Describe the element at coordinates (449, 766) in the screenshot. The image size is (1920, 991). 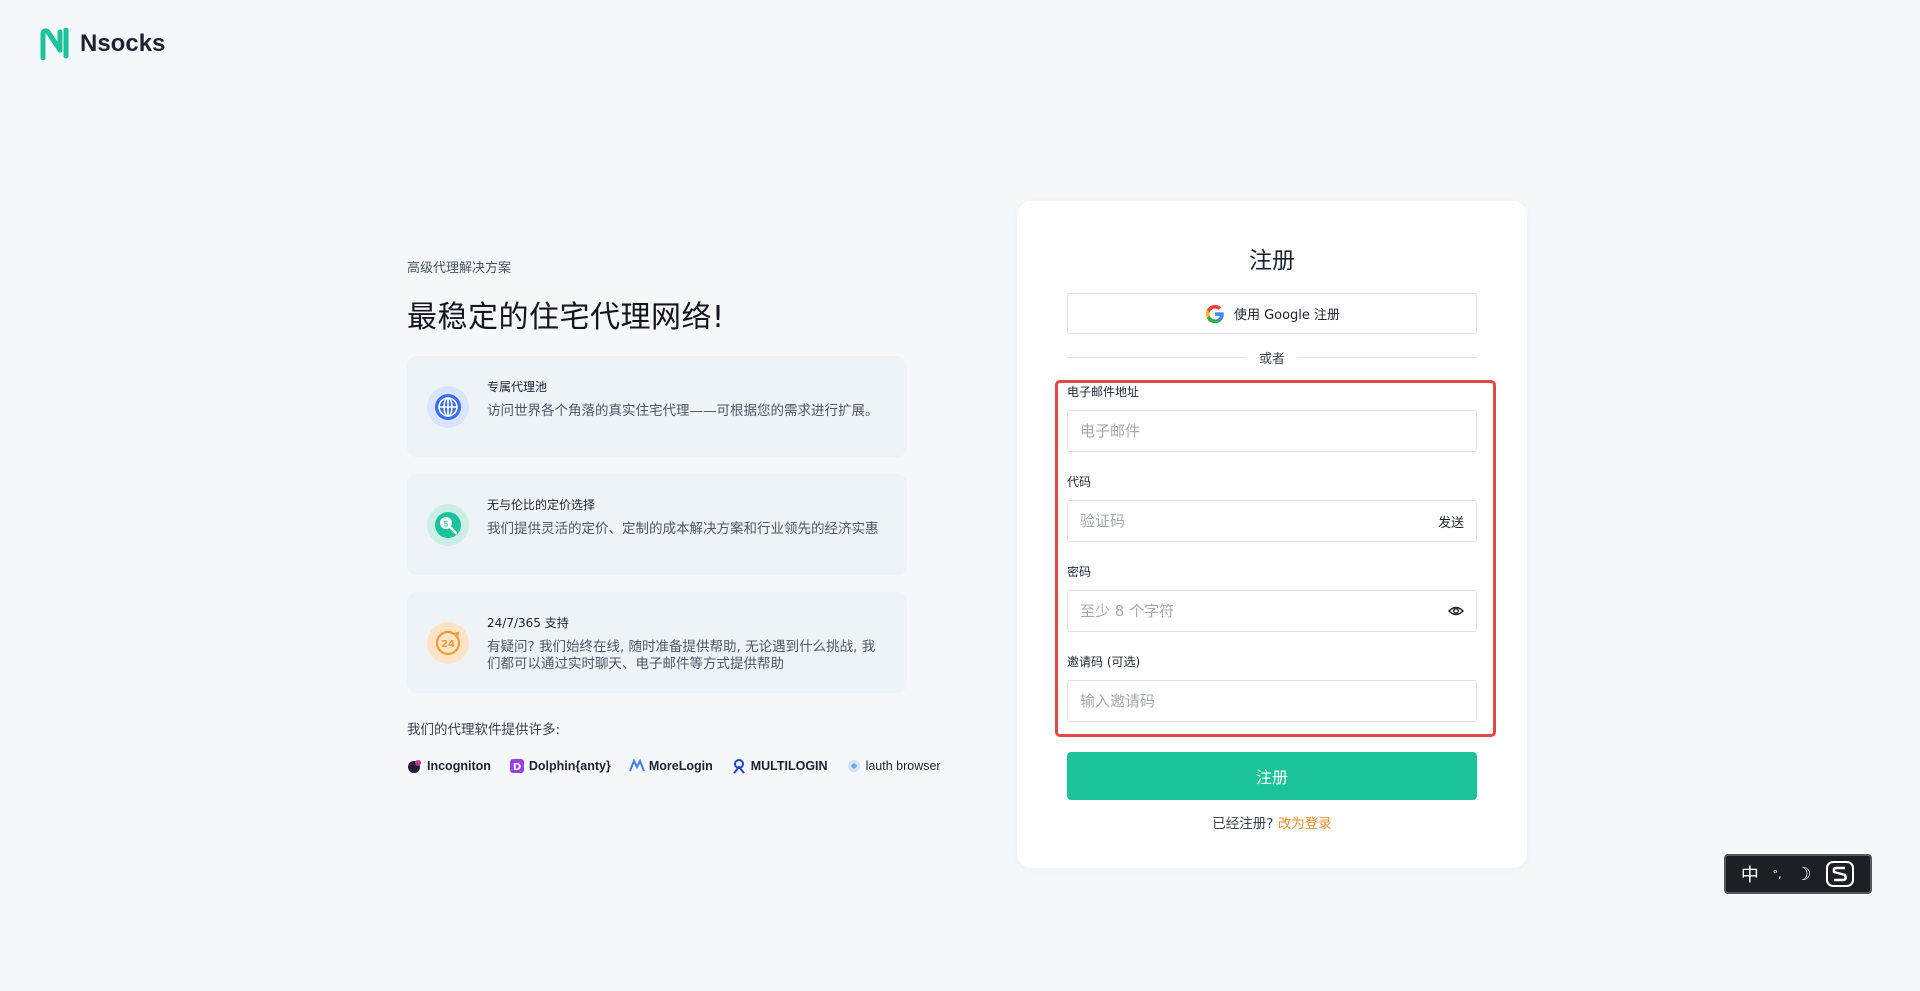
I see `partner-incogniton: Incogniton` at that location.